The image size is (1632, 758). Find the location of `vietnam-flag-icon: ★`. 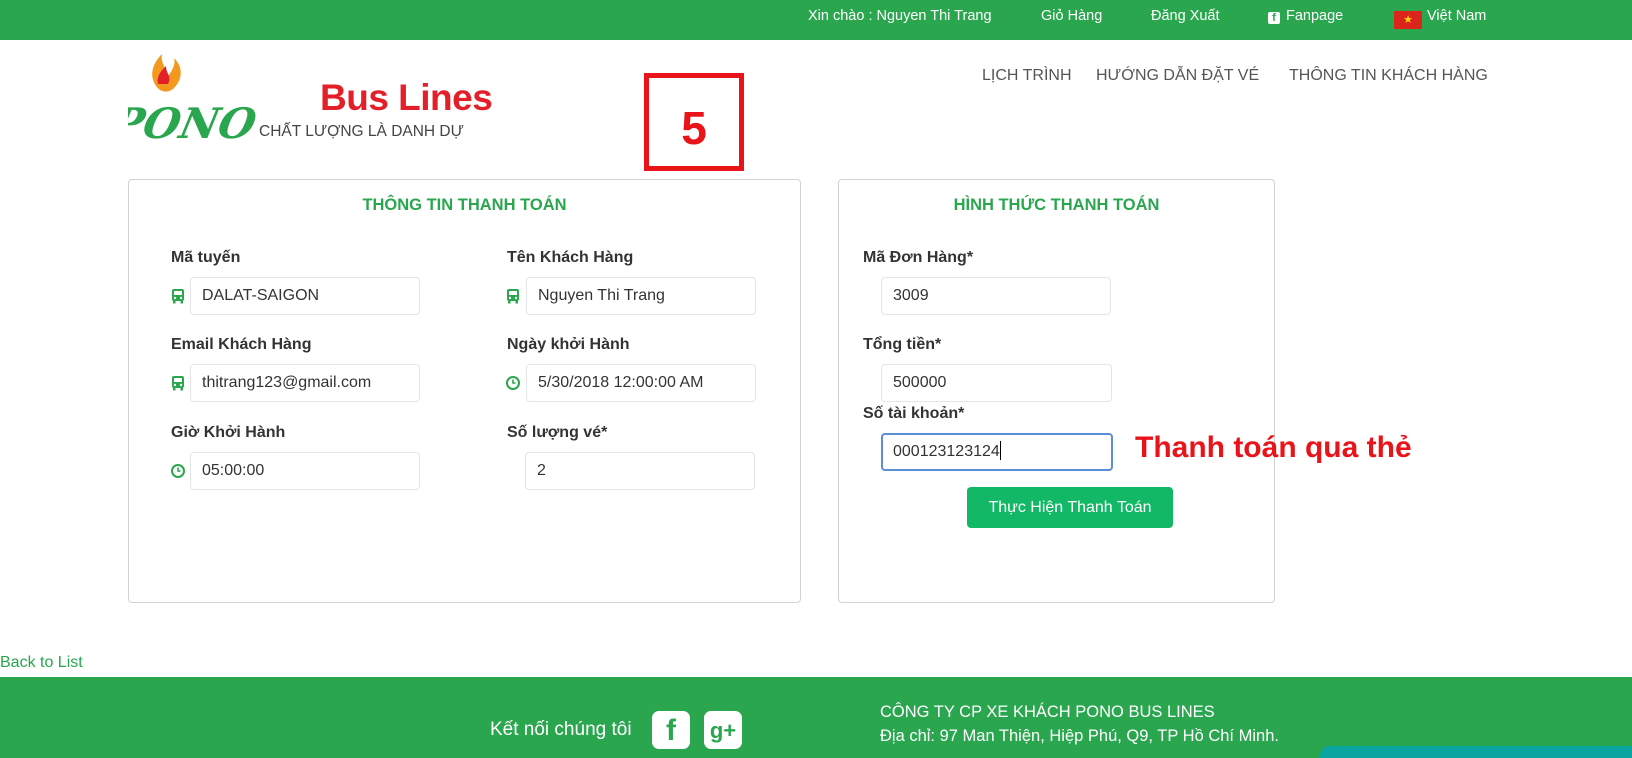

vietnam-flag-icon: ★ is located at coordinates (1408, 20).